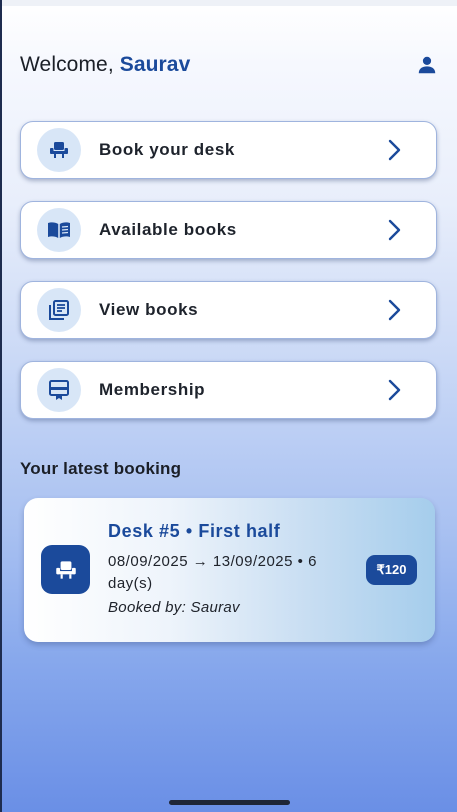 This screenshot has height=812, width=457. I want to click on membership-card-icon, so click(59, 390).